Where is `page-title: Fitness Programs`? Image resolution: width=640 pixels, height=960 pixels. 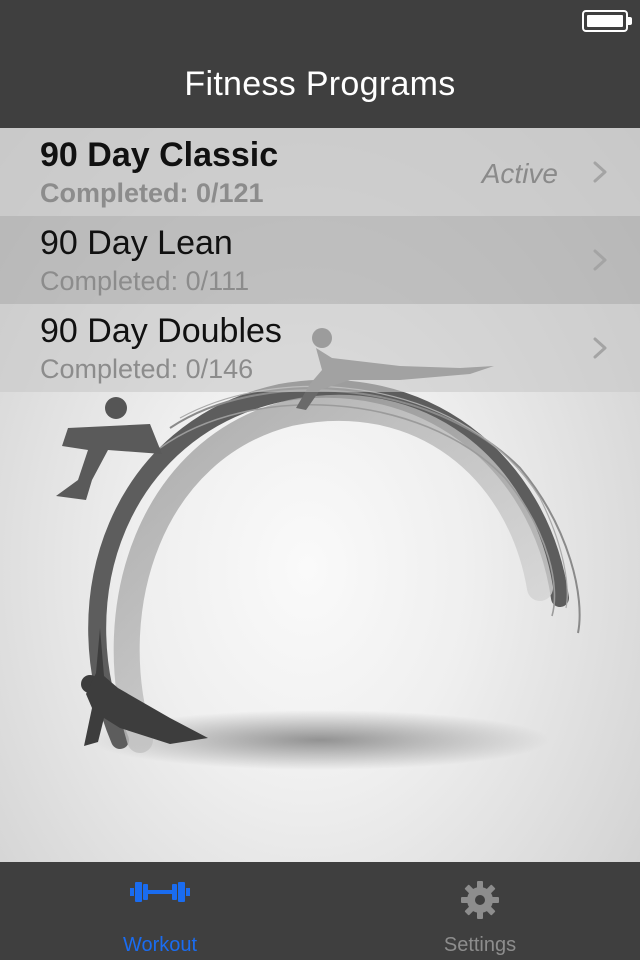 page-title: Fitness Programs is located at coordinates (320, 83).